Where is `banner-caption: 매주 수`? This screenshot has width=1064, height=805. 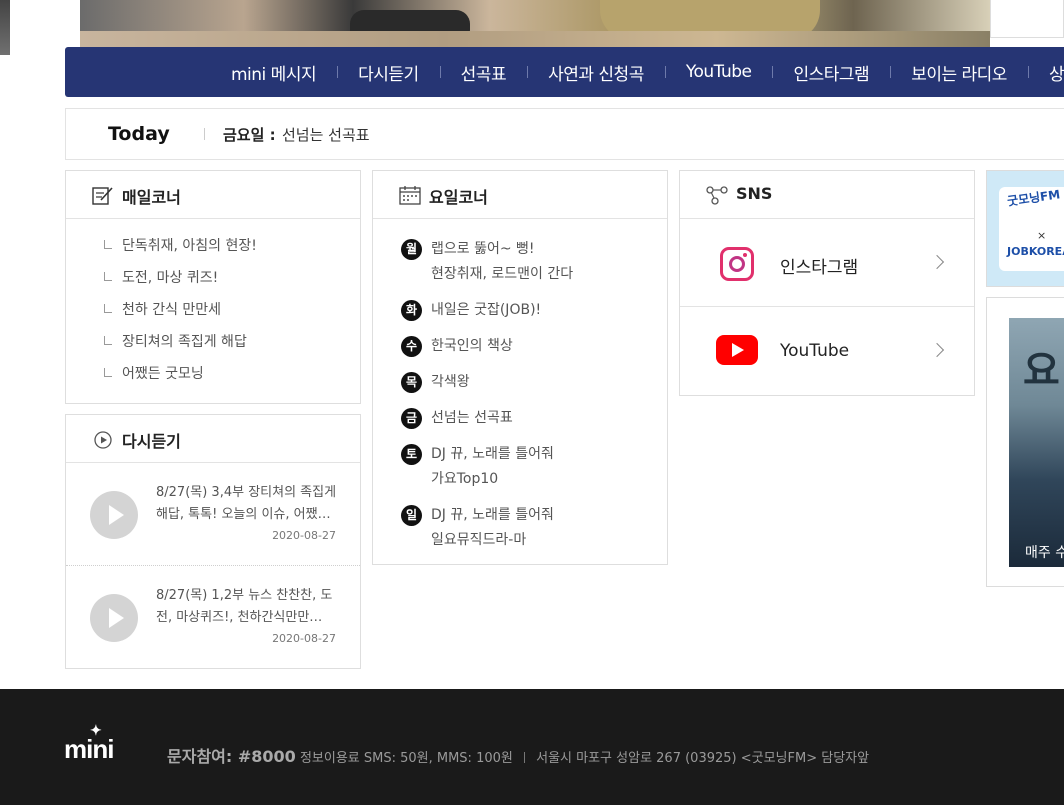 banner-caption: 매주 수 is located at coordinates (1044, 553).